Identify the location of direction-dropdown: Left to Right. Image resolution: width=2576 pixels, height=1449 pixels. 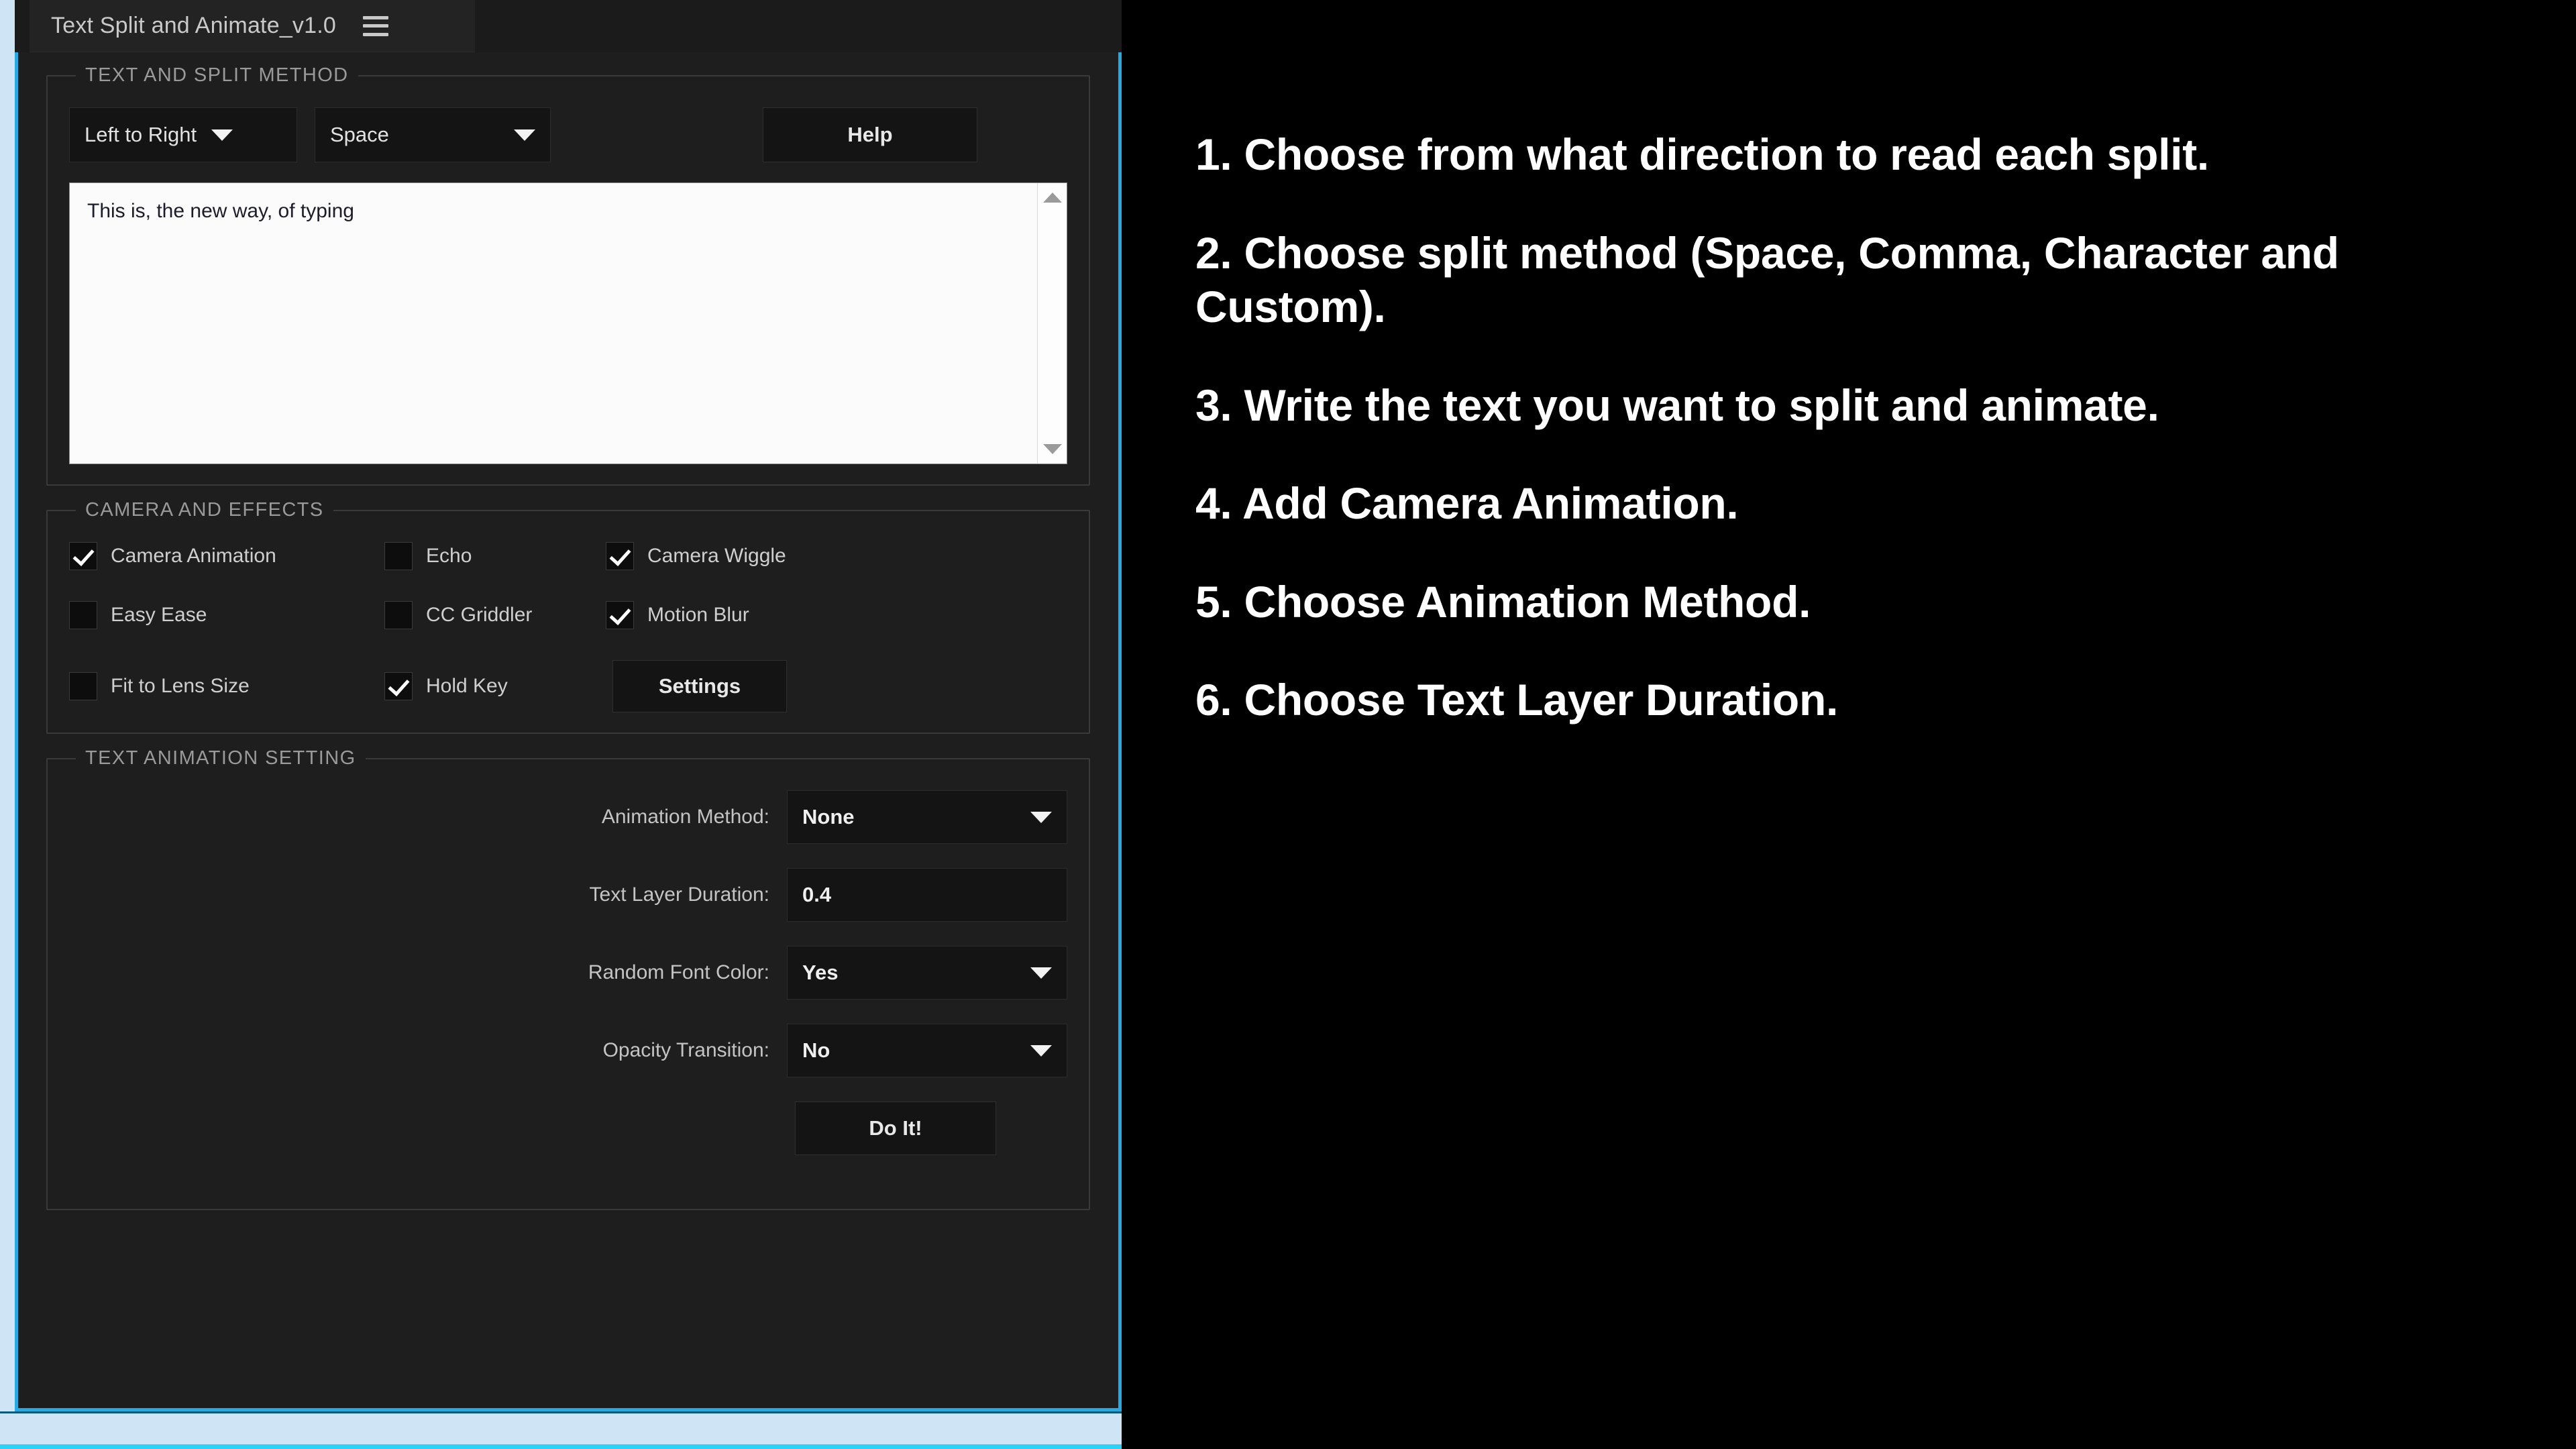
(183, 134).